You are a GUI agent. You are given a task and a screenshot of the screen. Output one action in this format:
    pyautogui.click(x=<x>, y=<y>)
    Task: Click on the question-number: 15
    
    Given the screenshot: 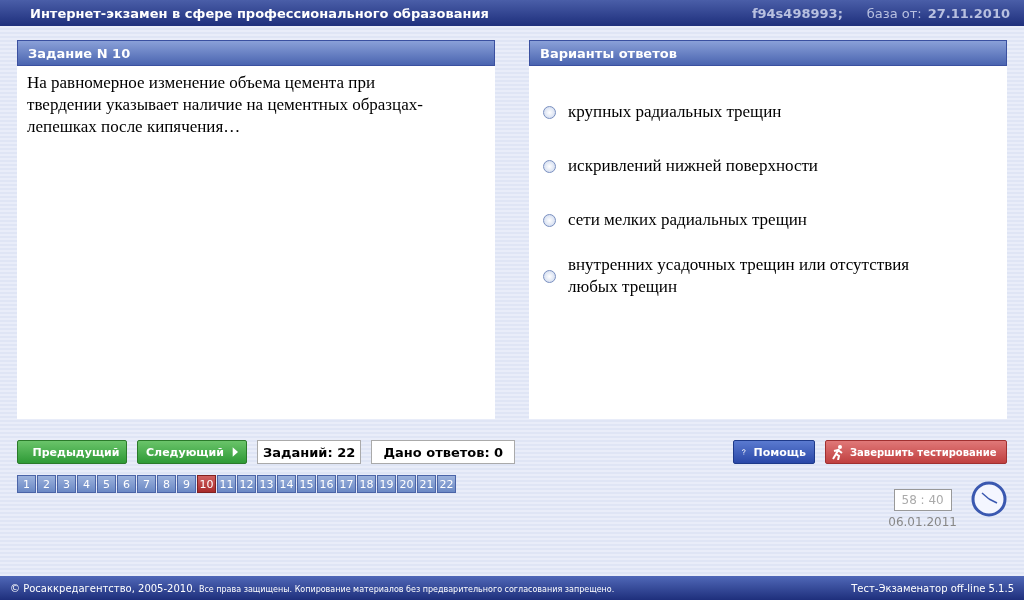 What is the action you would take?
    pyautogui.click(x=306, y=484)
    